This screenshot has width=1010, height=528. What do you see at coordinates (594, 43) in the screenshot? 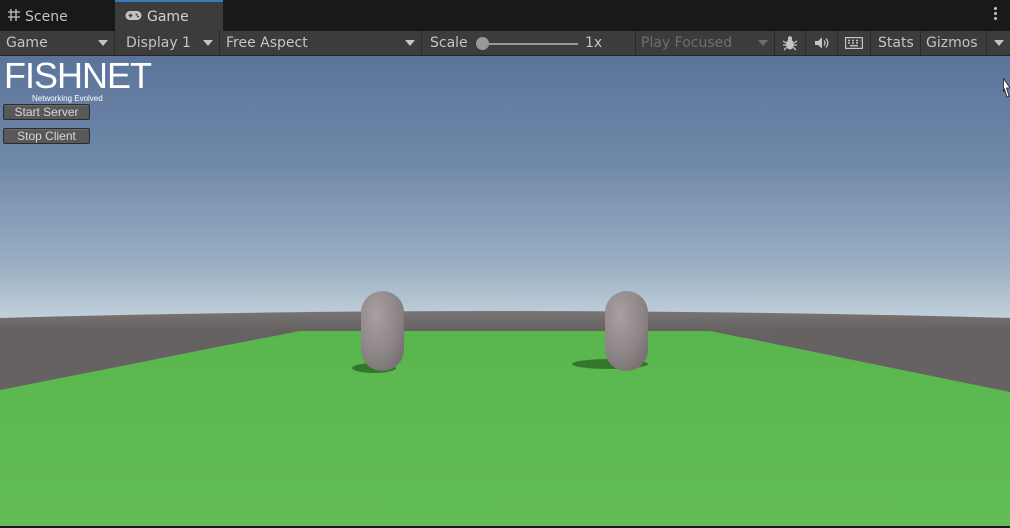
I see `scale-value: 1x` at bounding box center [594, 43].